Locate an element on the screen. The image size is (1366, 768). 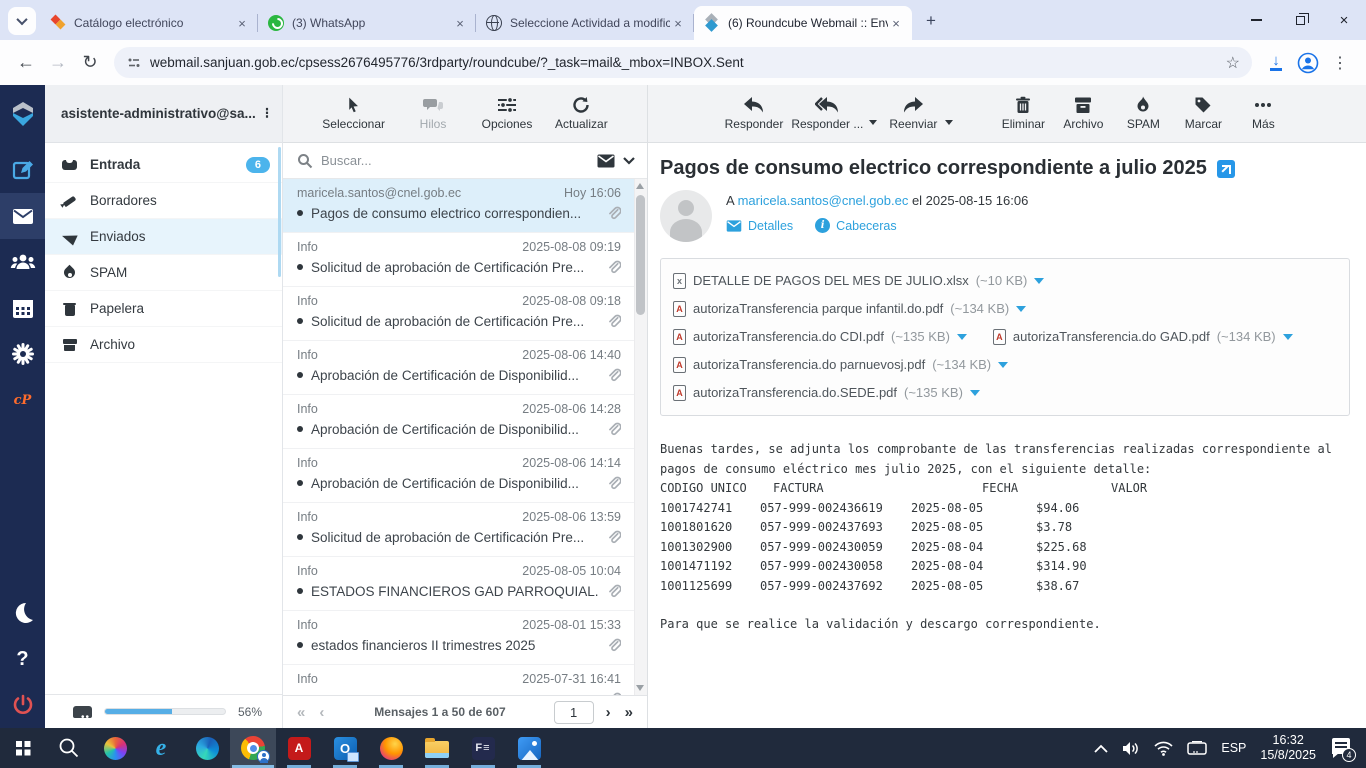
open-in-new-window-icon is located at coordinates (1225, 168).